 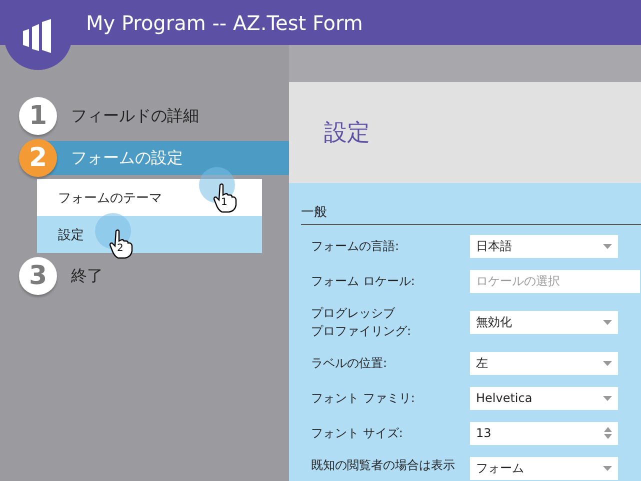 What do you see at coordinates (608, 433) in the screenshot?
I see `spinner-arrows-icon` at bounding box center [608, 433].